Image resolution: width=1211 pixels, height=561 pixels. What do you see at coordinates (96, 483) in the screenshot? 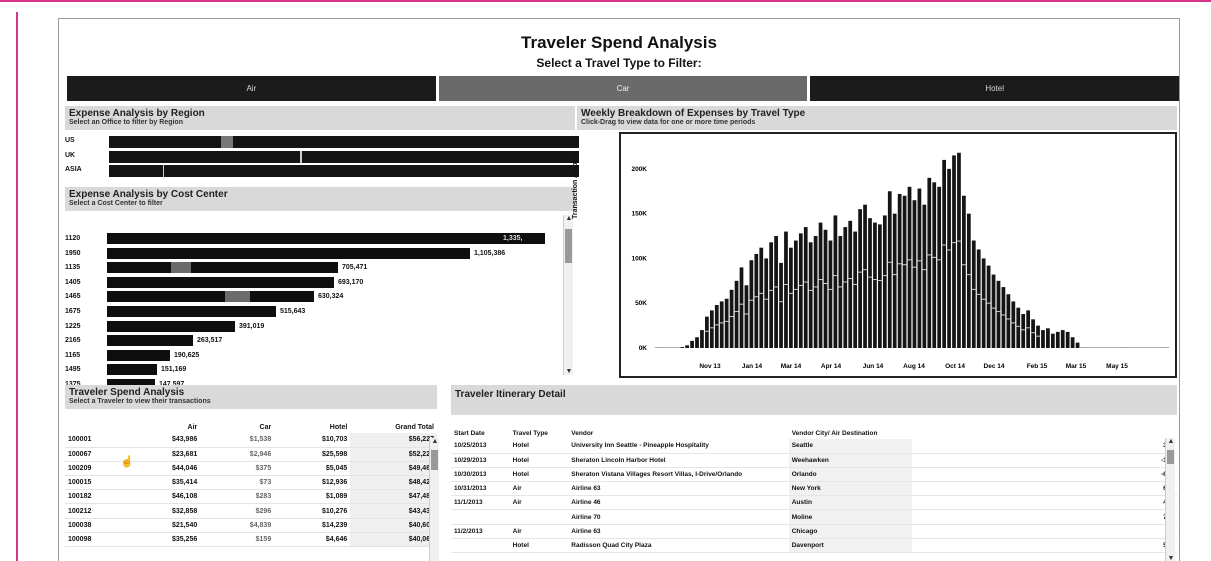
I see `cell-id: 100015` at bounding box center [96, 483].